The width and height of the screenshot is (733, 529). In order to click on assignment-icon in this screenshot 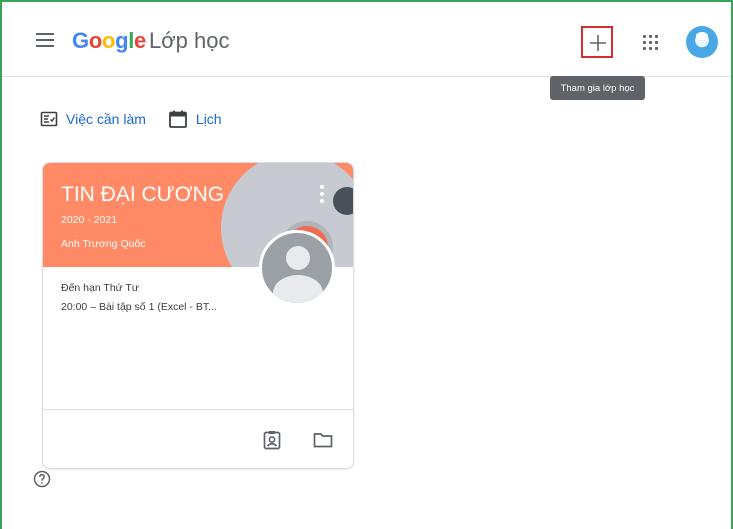, I will do `click(49, 119)`.